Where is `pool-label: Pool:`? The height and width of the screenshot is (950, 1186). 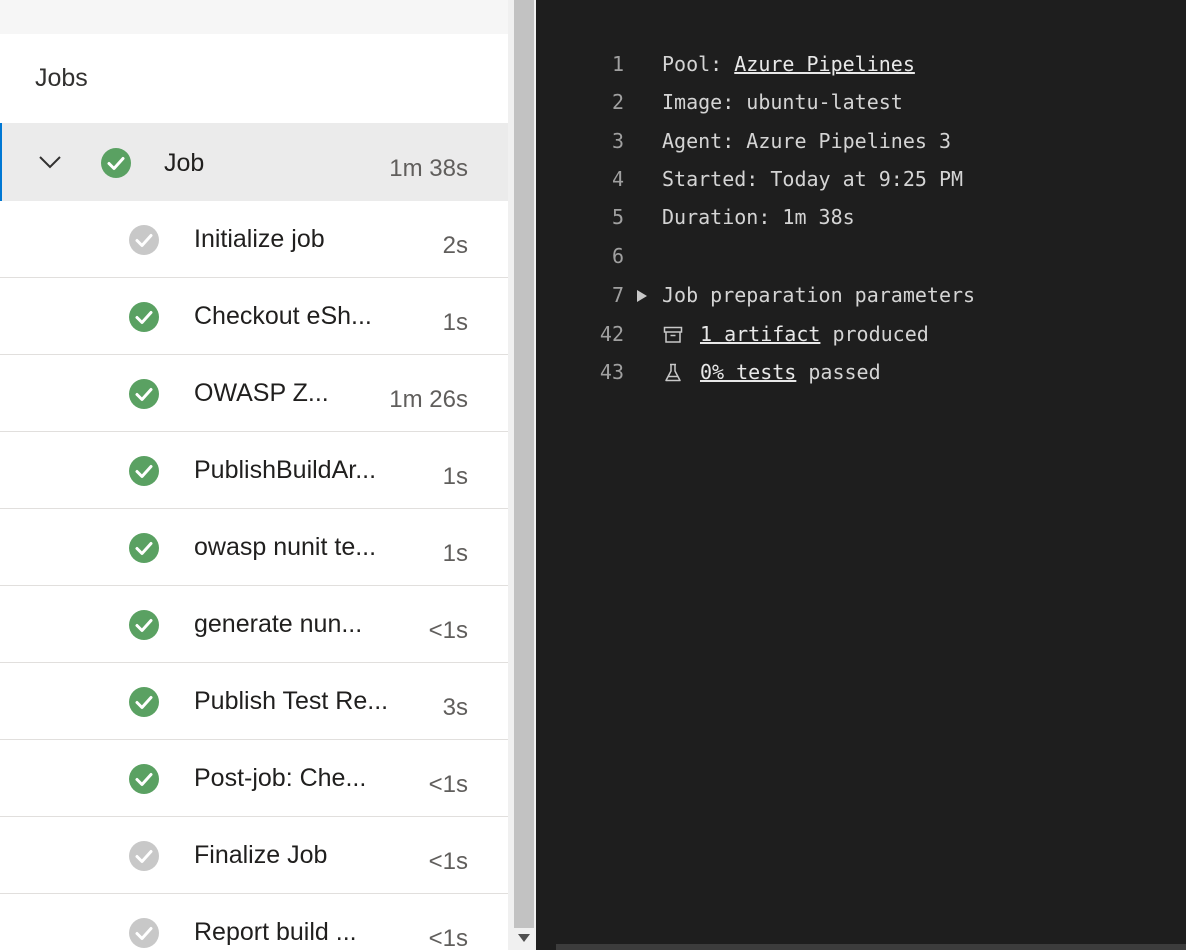
pool-label: Pool: is located at coordinates (698, 64).